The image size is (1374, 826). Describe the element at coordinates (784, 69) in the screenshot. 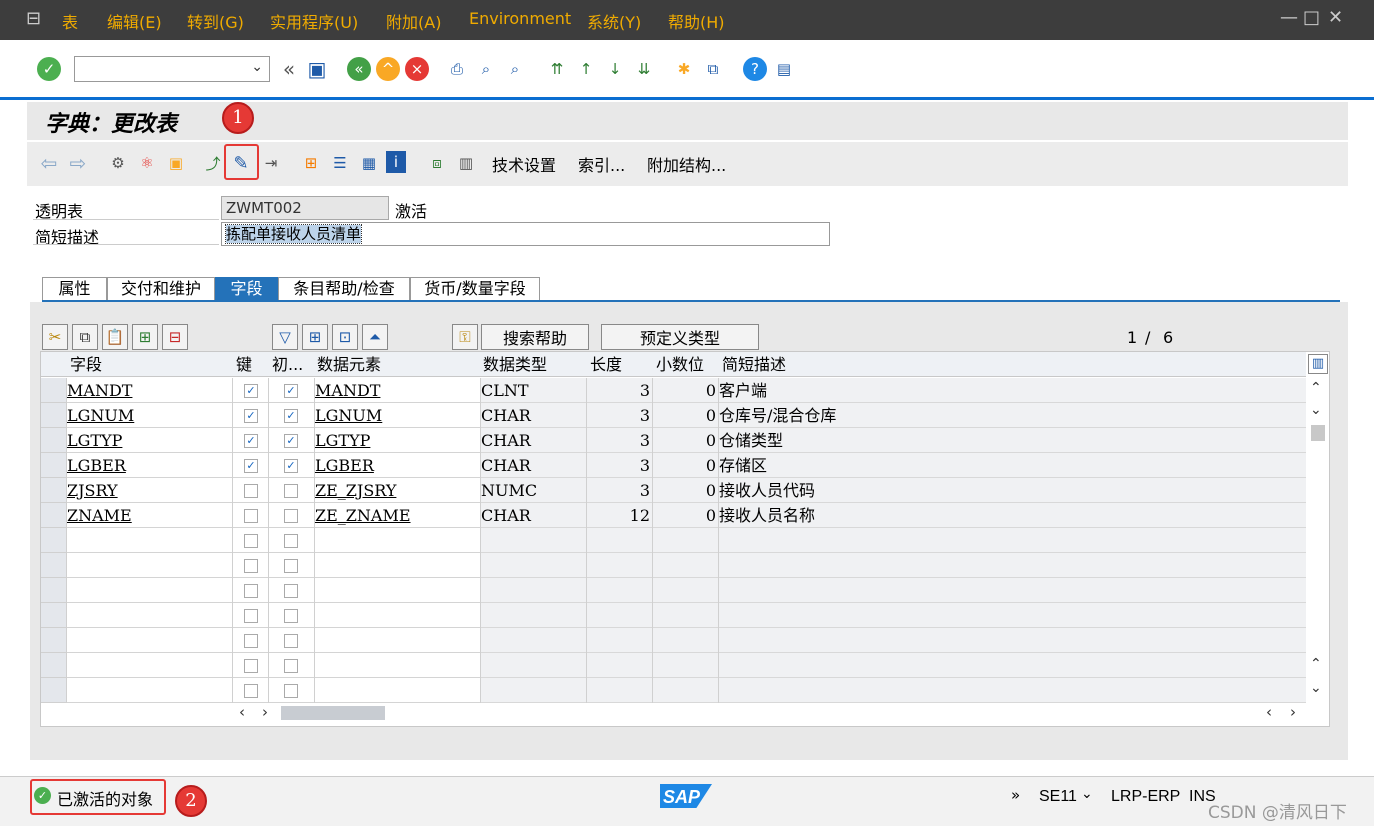

I see `customize-layout-icon: ▤` at that location.